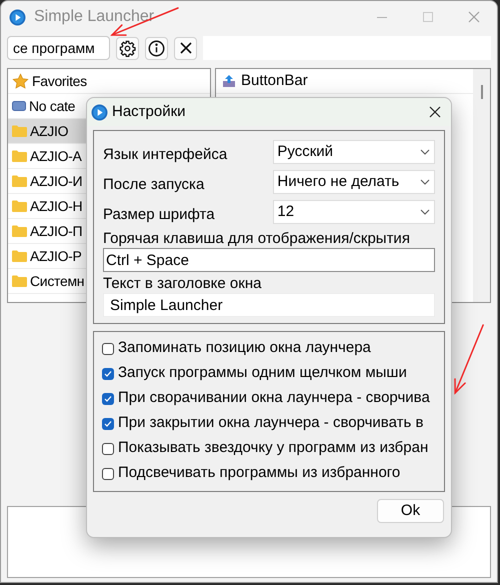 This screenshot has width=500, height=585. I want to click on field-label: Текст в заголовке окна, so click(182, 284).